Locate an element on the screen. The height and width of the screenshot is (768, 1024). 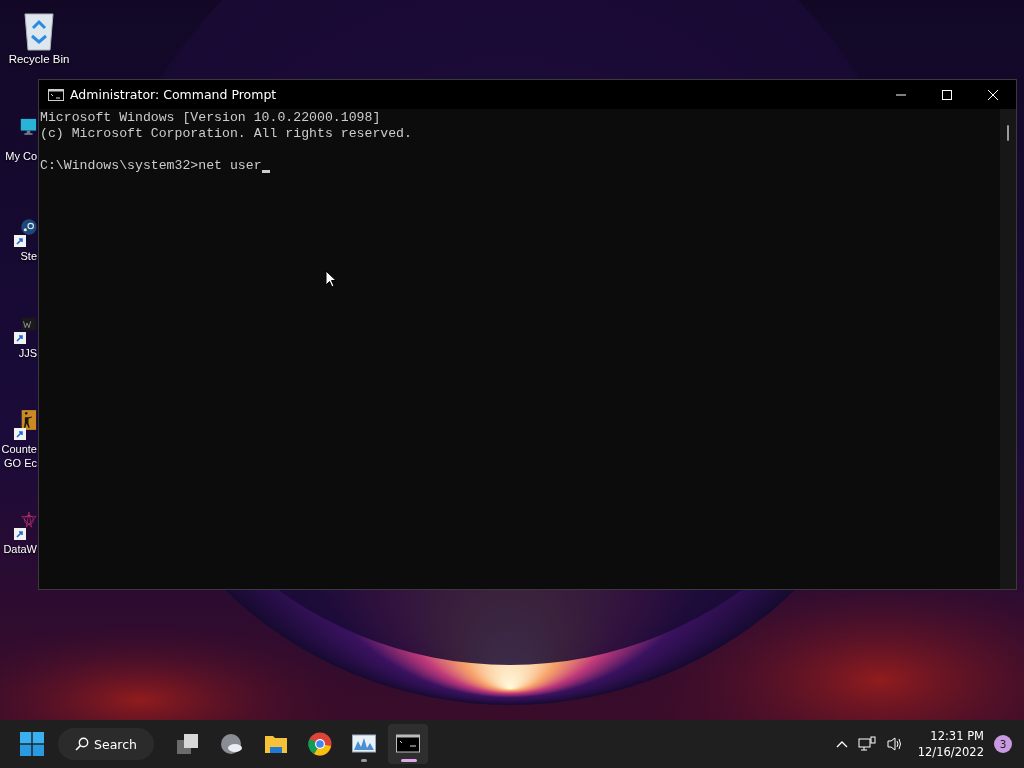
icon-label: DataW is located at coordinates (20, 549).